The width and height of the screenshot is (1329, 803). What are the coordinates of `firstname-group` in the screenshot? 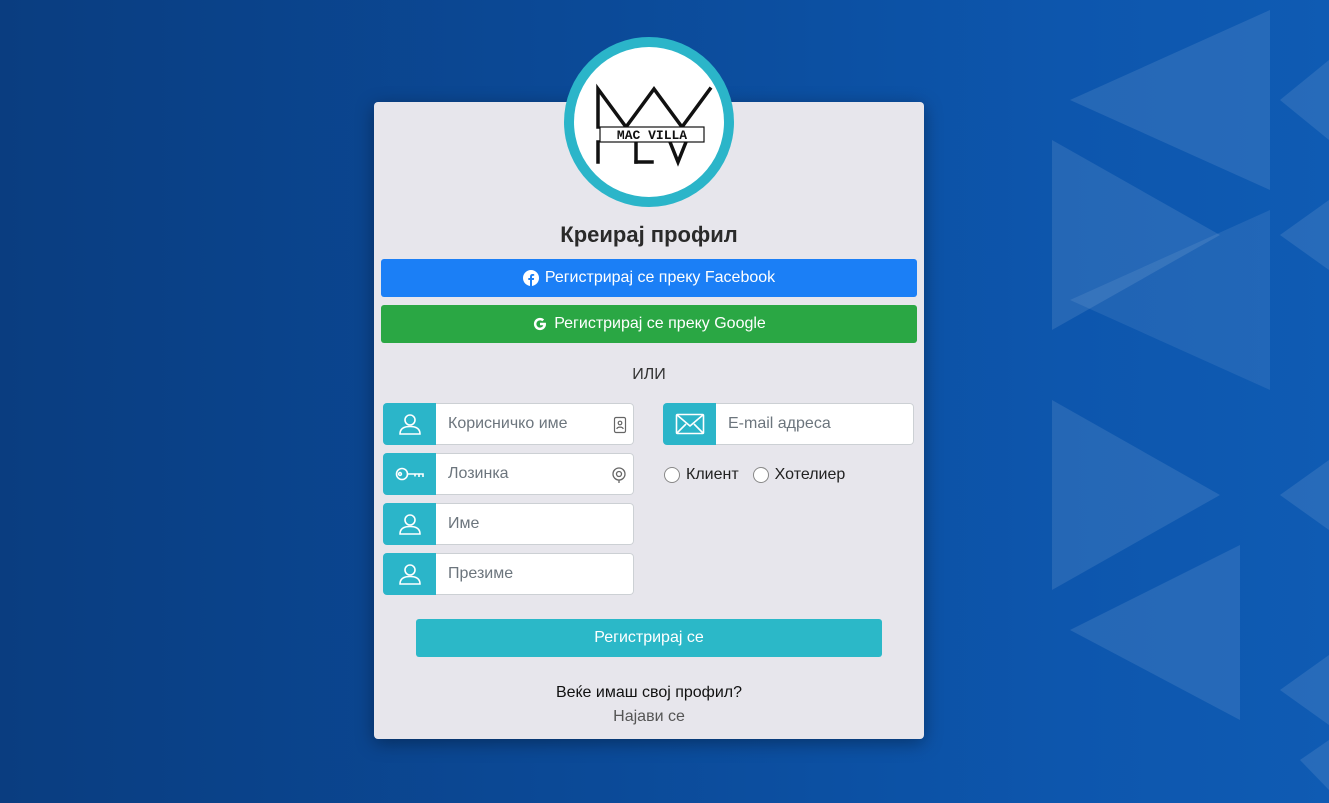 It's located at (508, 524).